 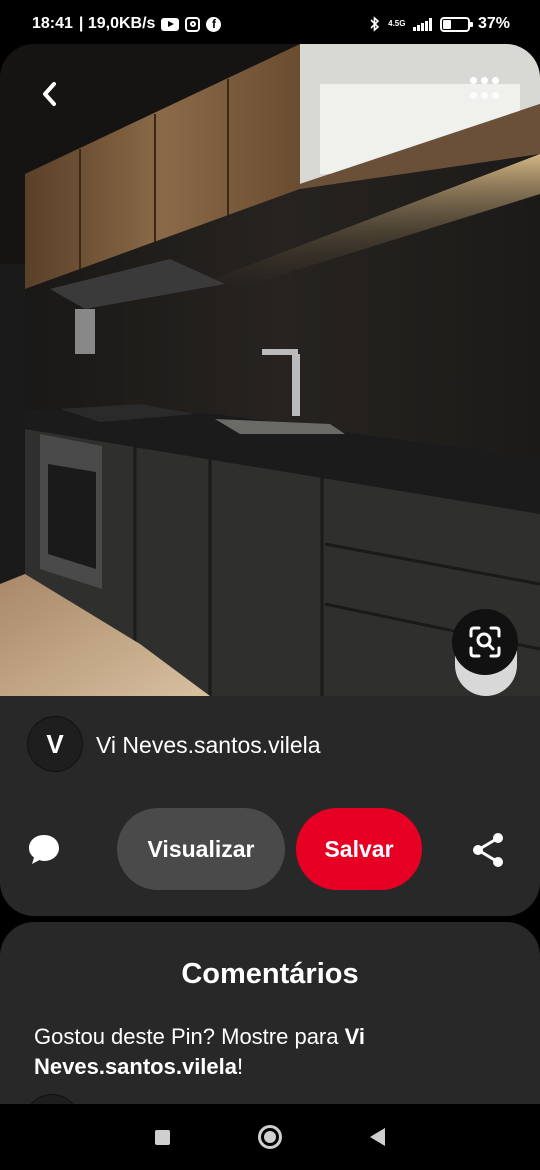 I want to click on back-triangle-icon, so click(x=377, y=1137).